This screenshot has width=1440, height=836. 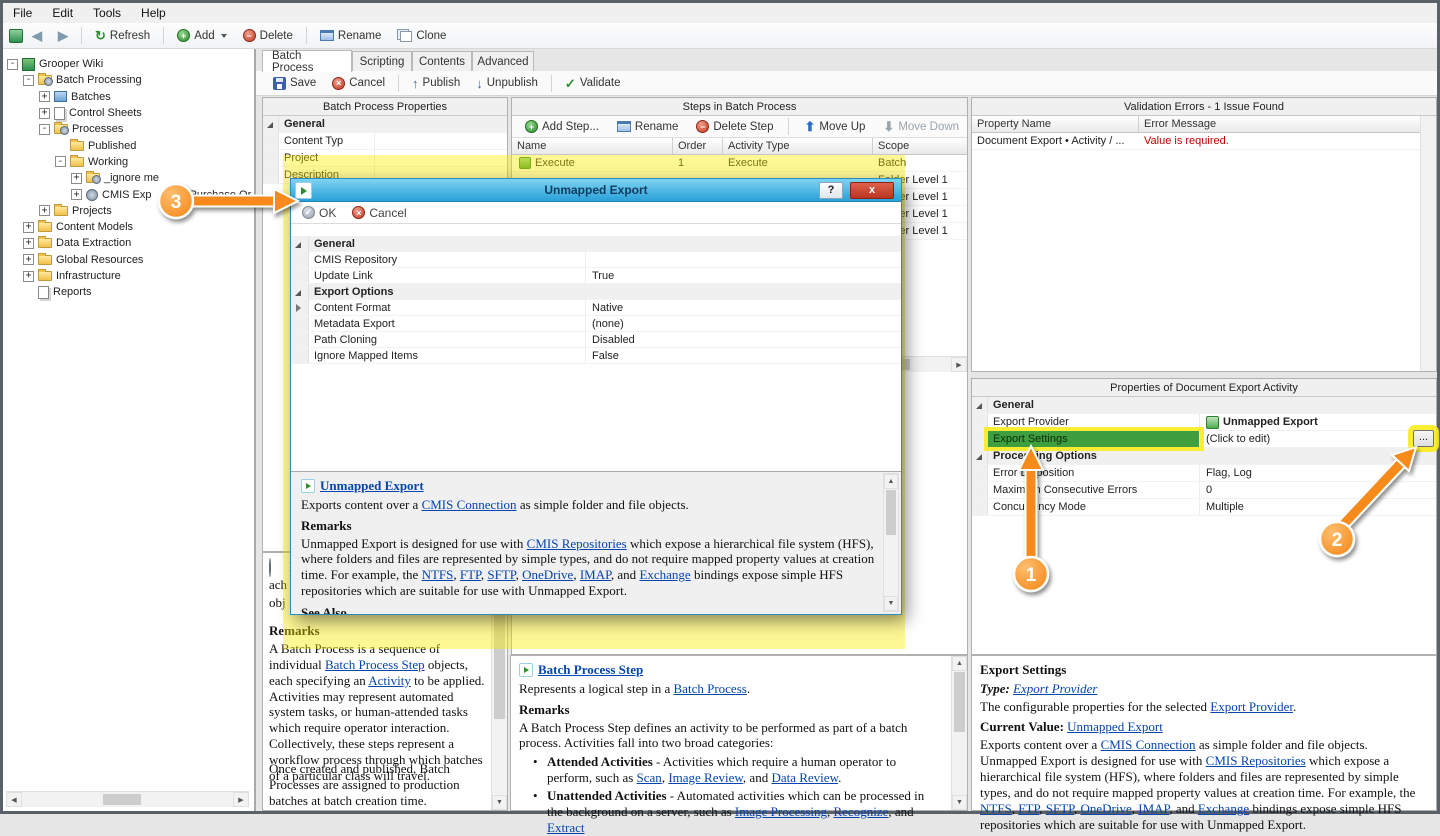 What do you see at coordinates (436, 83) in the screenshot?
I see `publish-button: ↑ Publish` at bounding box center [436, 83].